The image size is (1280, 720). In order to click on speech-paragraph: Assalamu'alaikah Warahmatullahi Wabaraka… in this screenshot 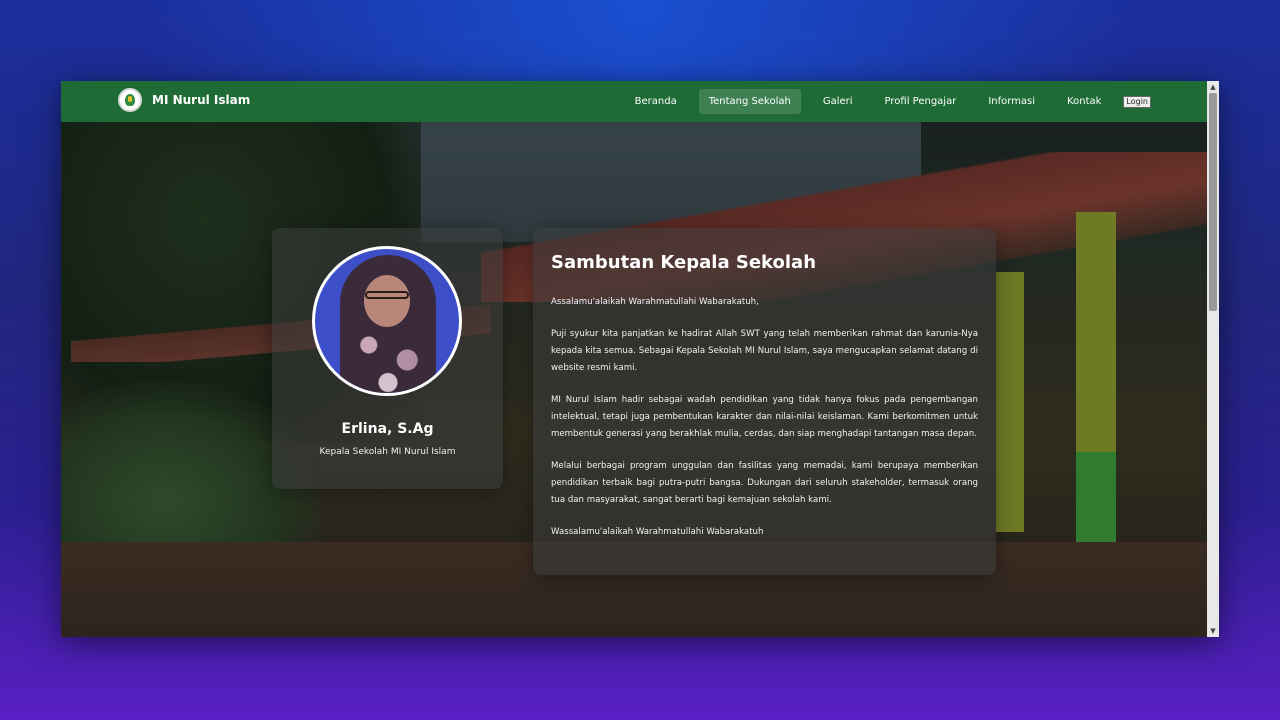, I will do `click(655, 302)`.